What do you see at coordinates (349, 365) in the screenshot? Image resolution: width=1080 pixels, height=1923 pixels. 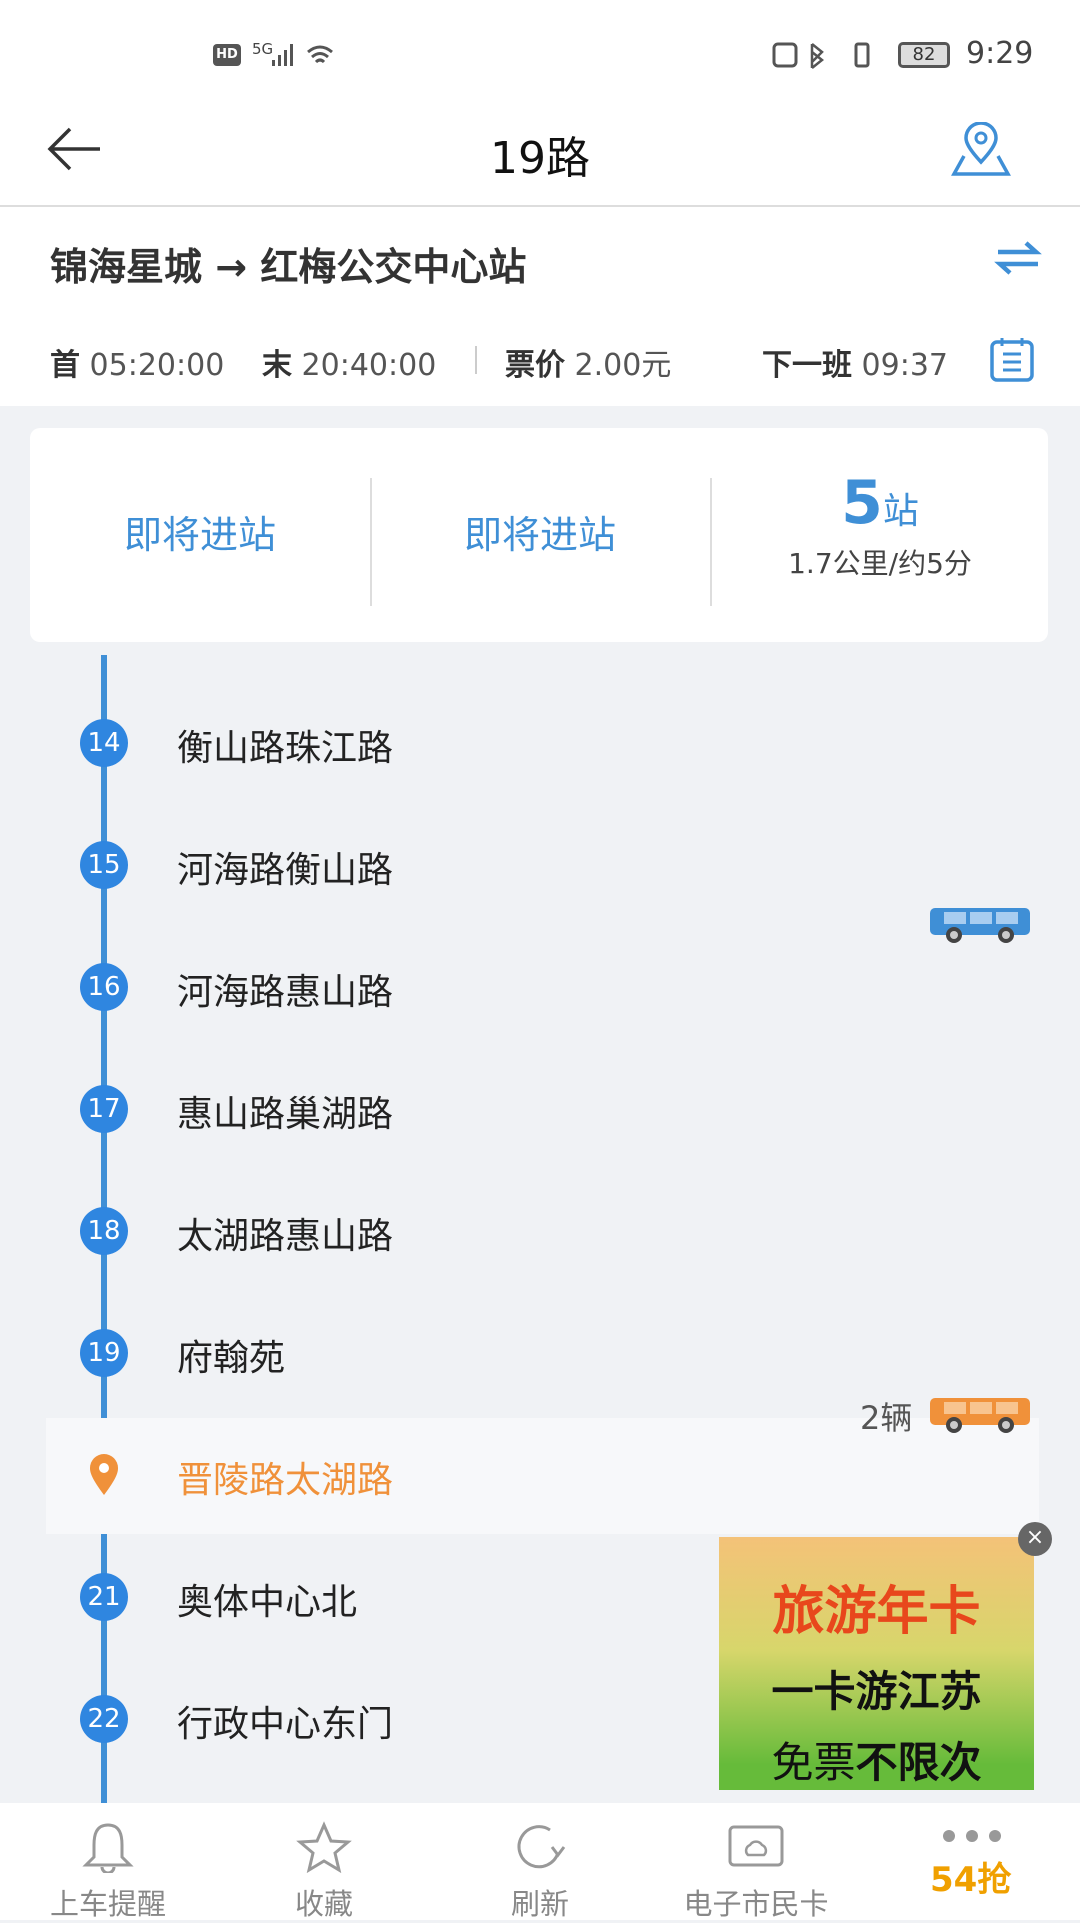 I see `last-bus: 末 20:40:00` at bounding box center [349, 365].